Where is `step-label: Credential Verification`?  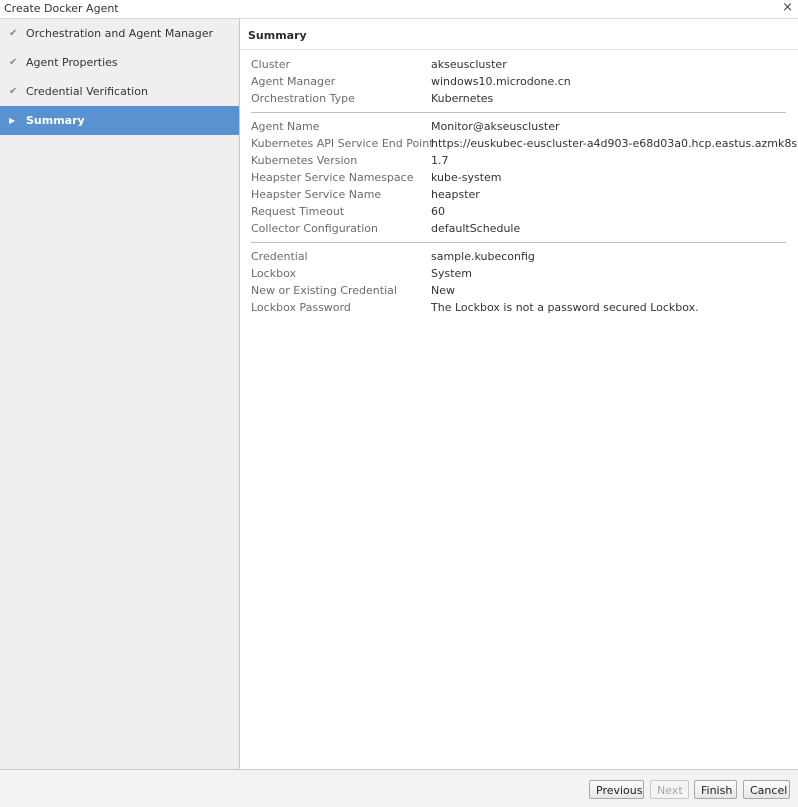
step-label: Credential Verification is located at coordinates (87, 91).